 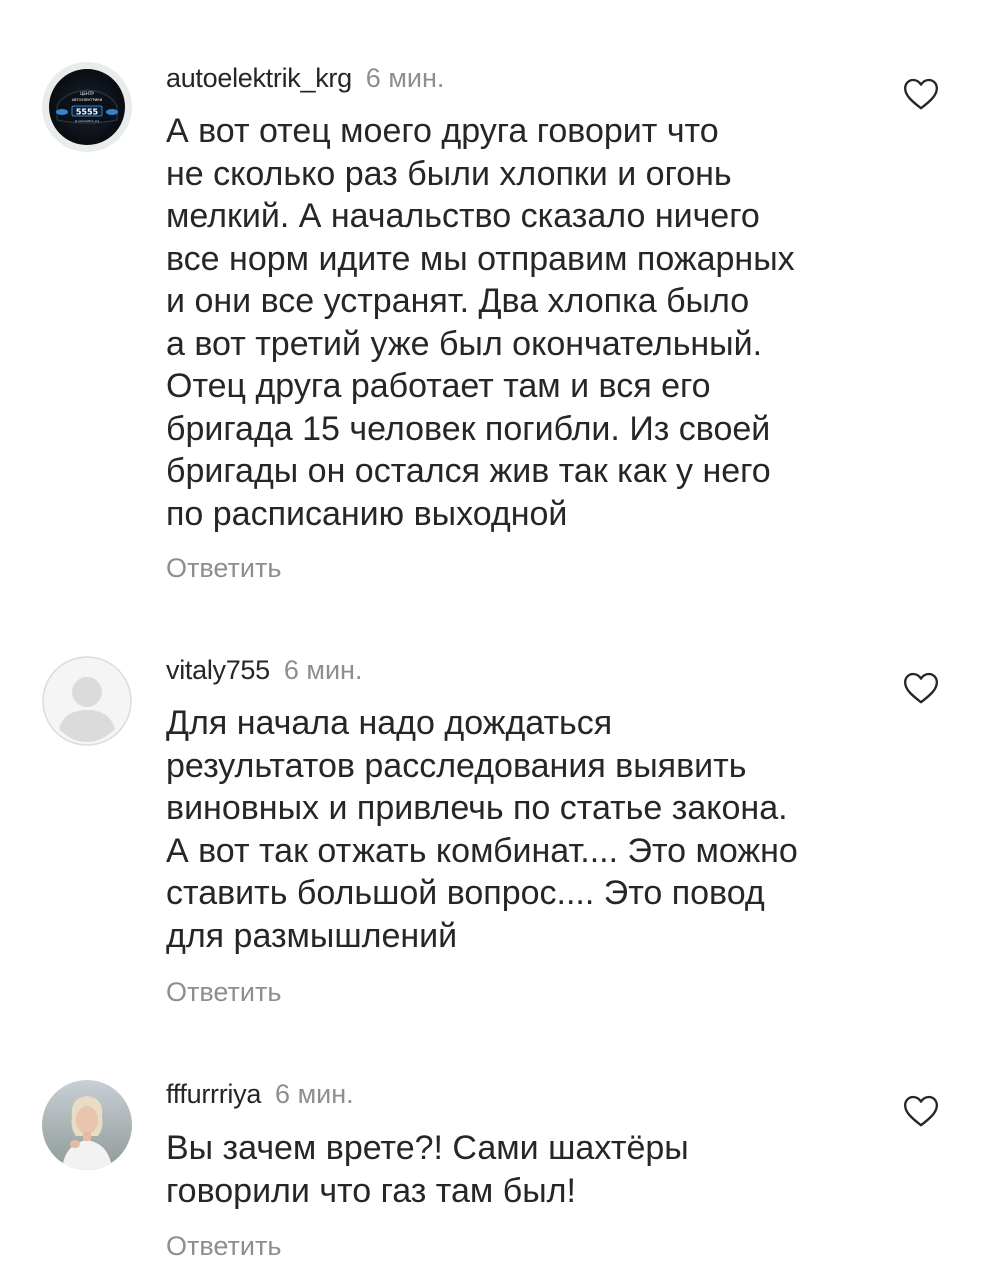 What do you see at coordinates (213, 1094) in the screenshot?
I see `username: fffurrriya` at bounding box center [213, 1094].